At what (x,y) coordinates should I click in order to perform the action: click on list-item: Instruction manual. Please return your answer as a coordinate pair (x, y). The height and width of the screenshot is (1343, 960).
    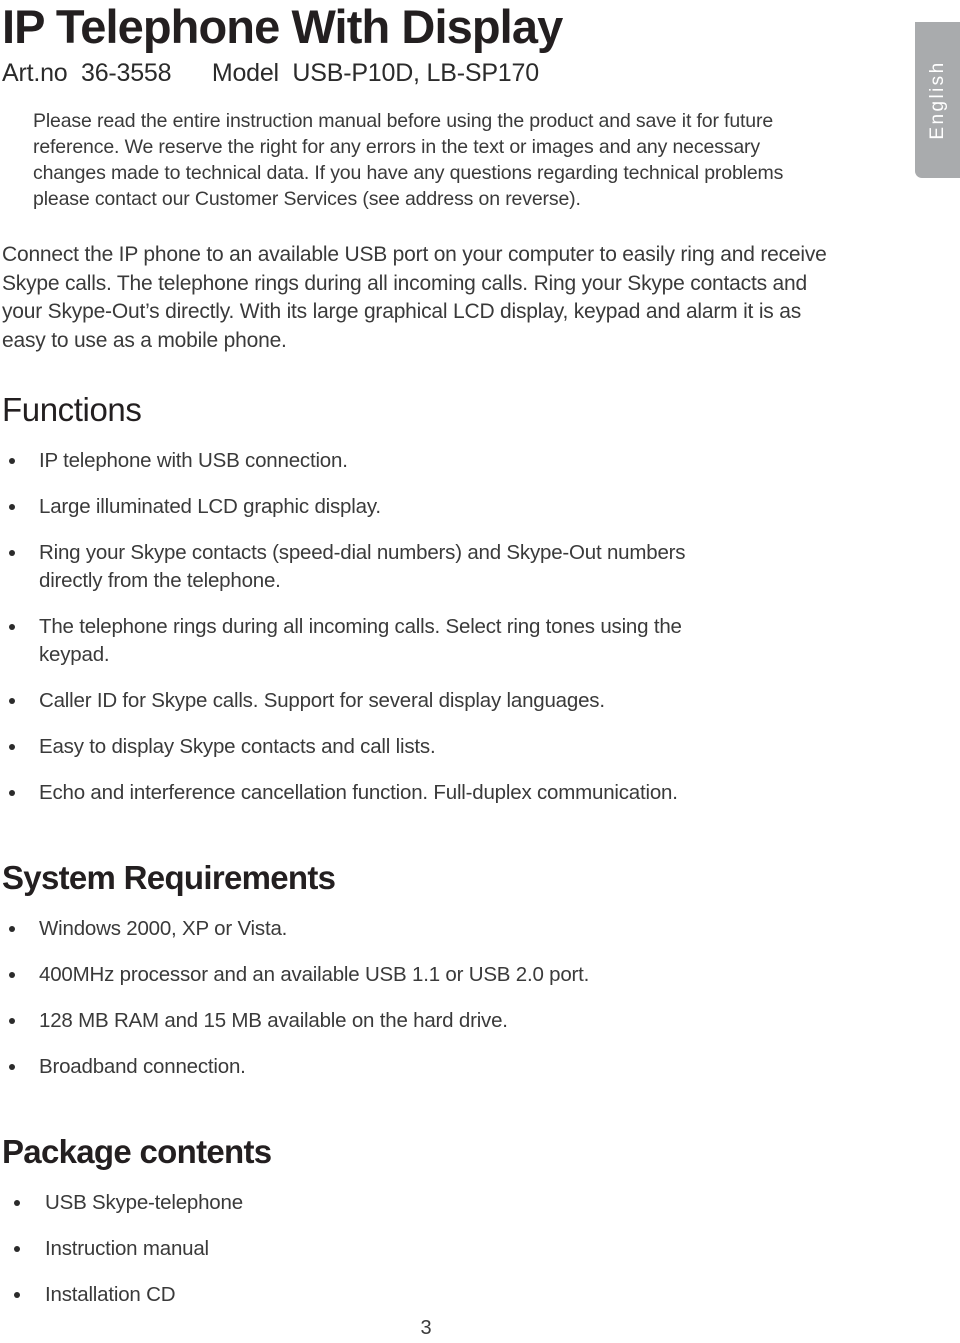
    Looking at the image, I should click on (442, 1249).